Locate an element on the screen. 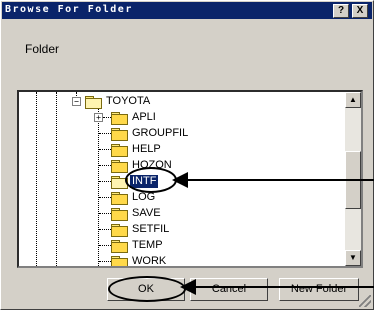 This screenshot has width=374, height=310. tree-item-toyota: TOYOTA is located at coordinates (118, 101).